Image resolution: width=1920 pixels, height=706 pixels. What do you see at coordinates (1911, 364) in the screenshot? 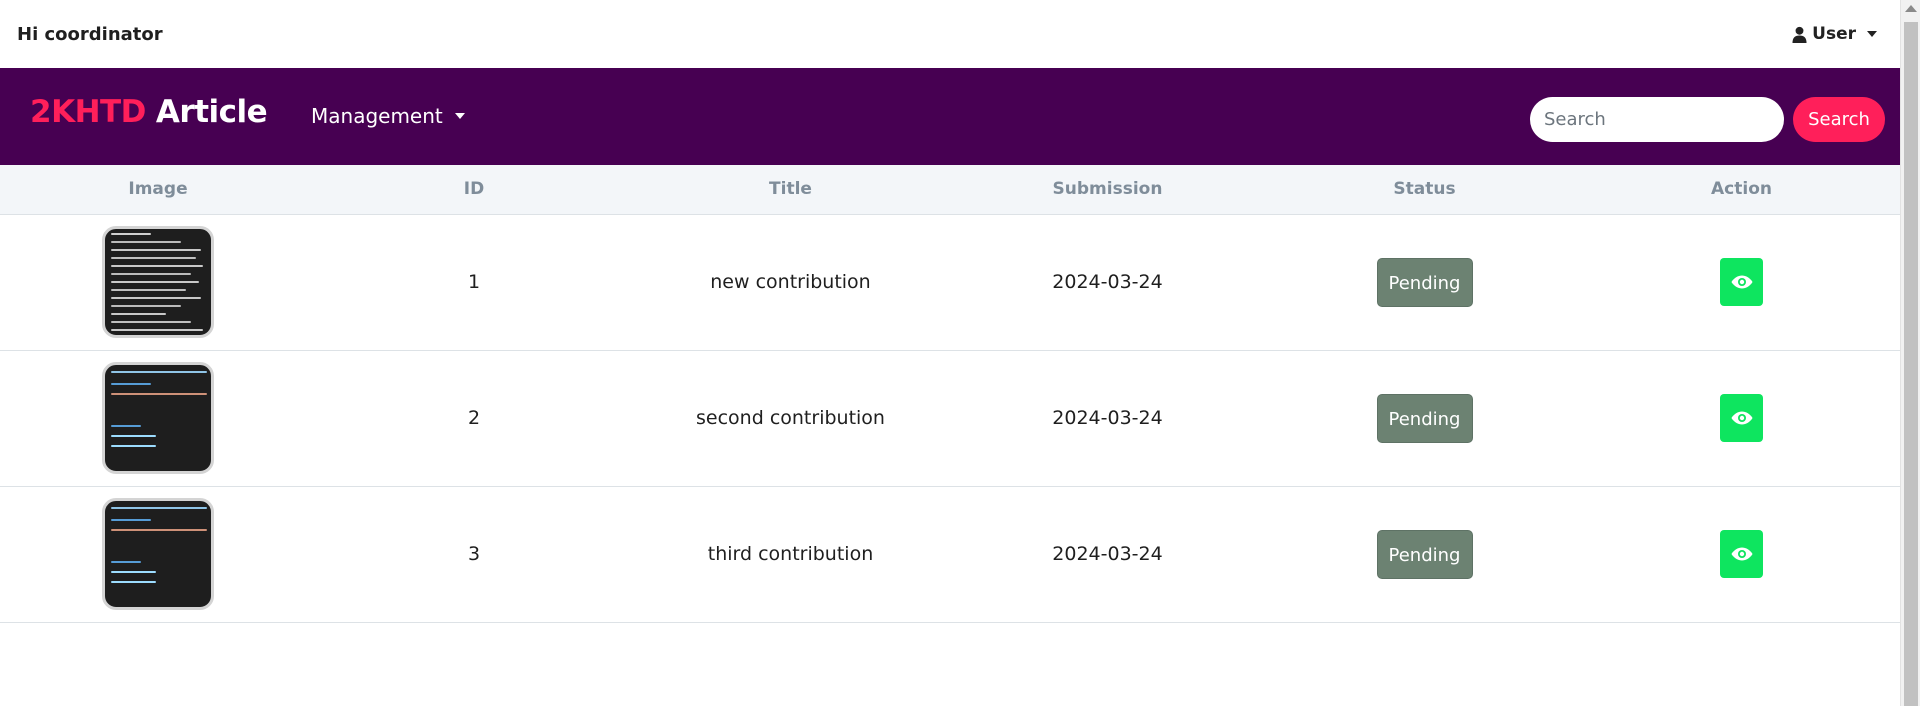
I see `scrollbar-thumb` at bounding box center [1911, 364].